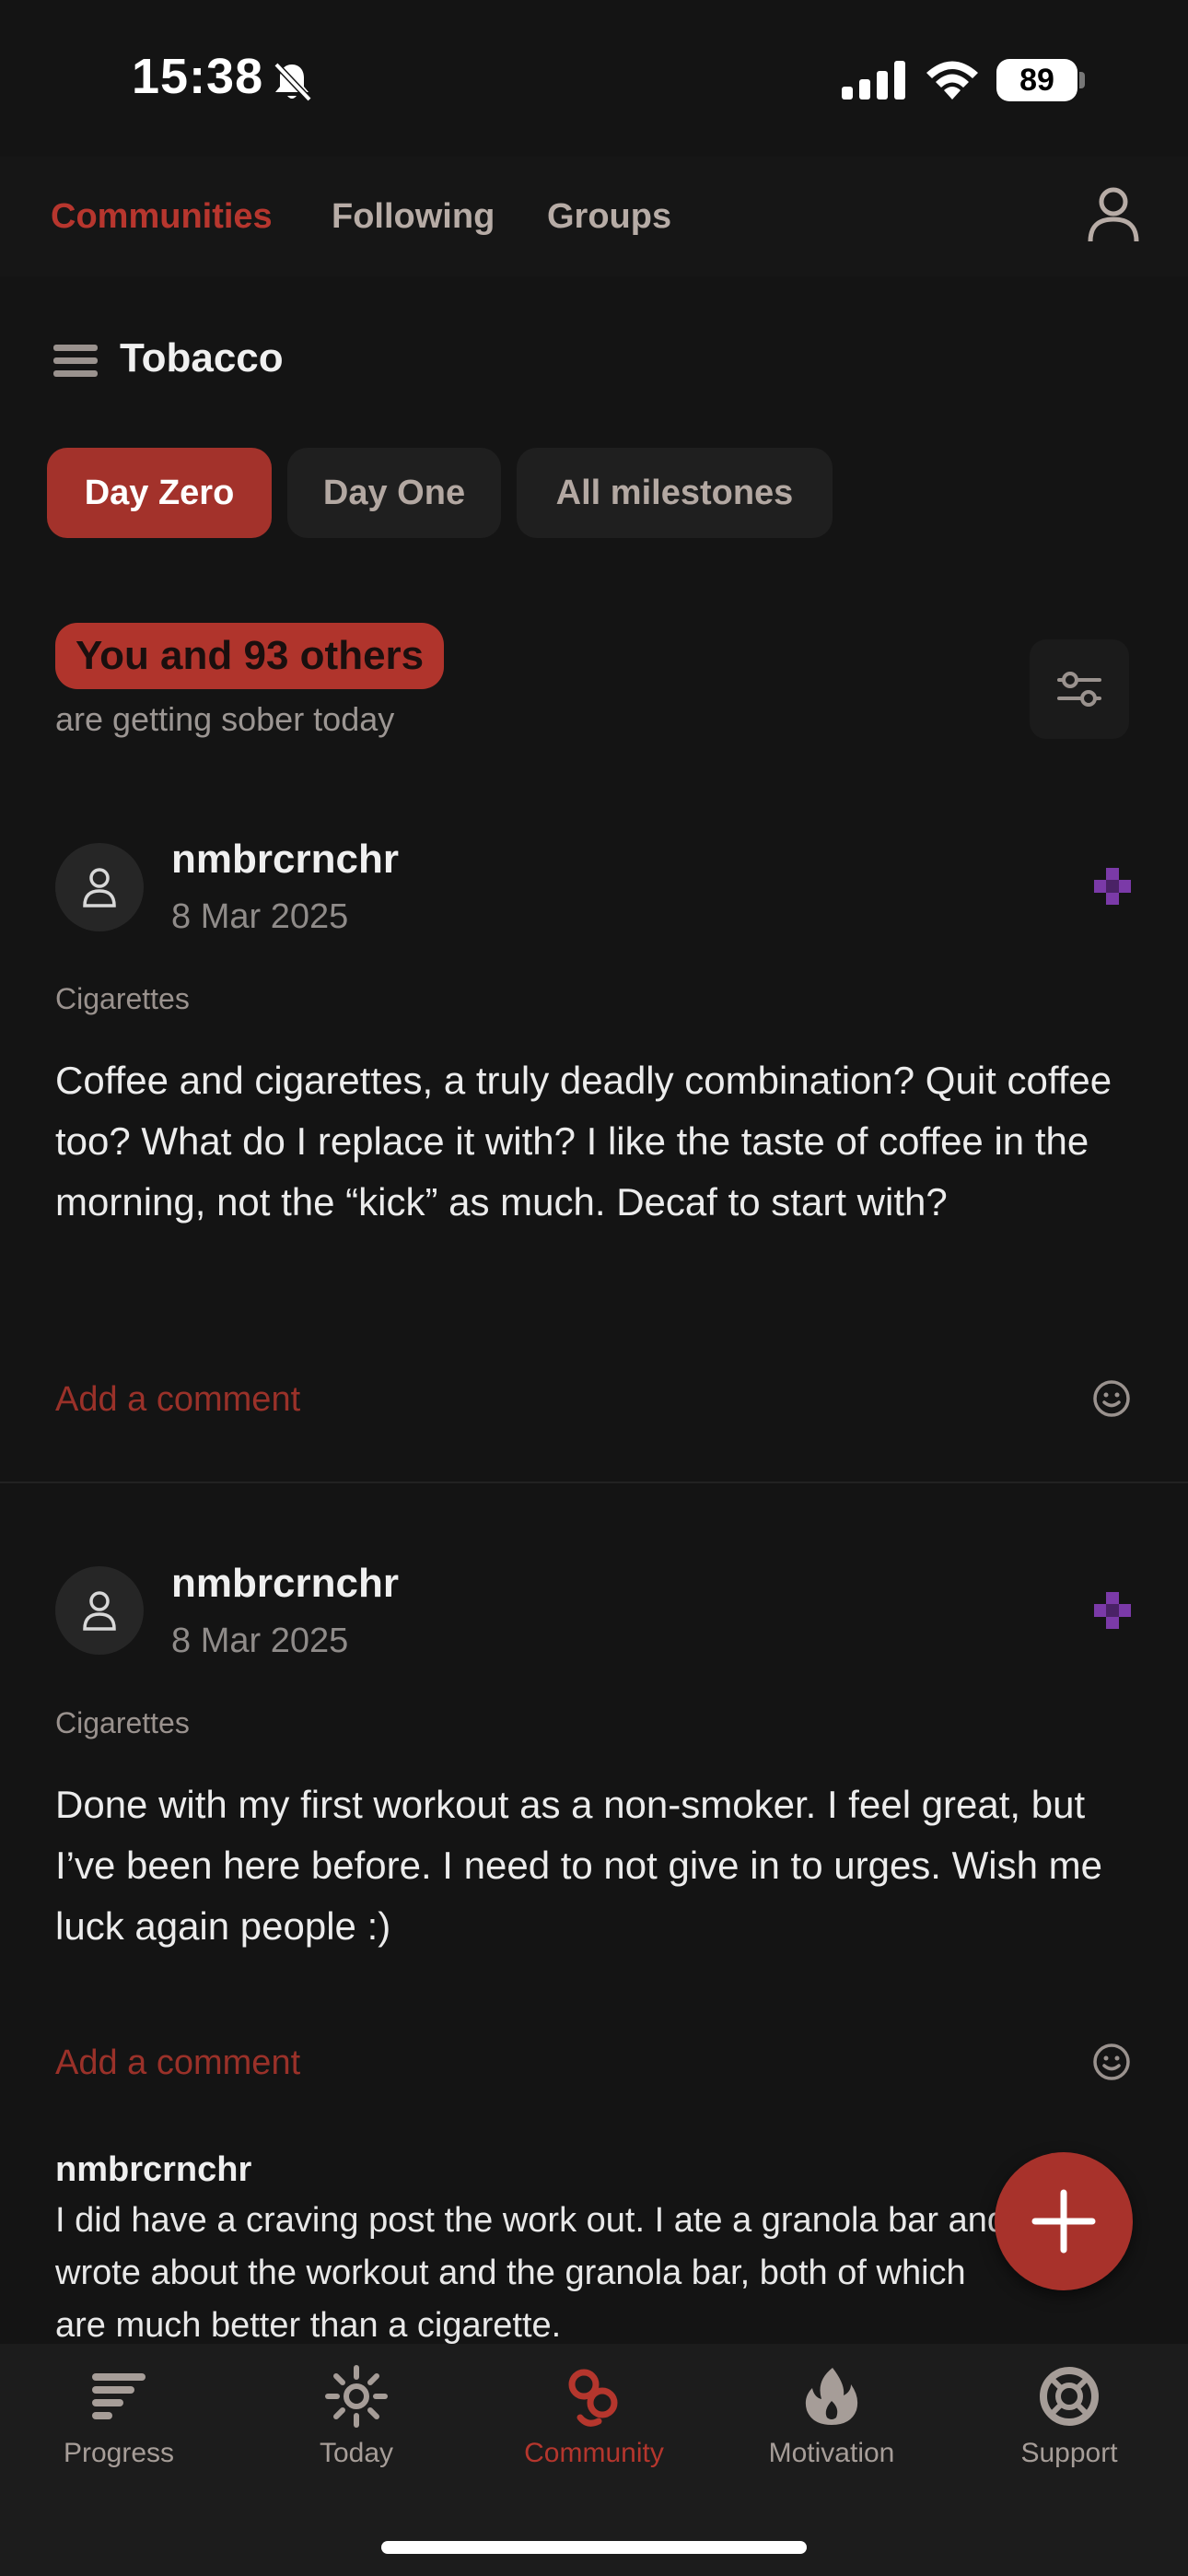  Describe the element at coordinates (952, 80) in the screenshot. I see `wifi-icon` at that location.